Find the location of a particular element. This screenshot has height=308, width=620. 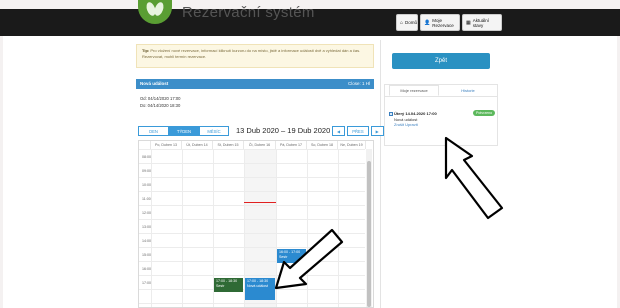

tip-label: Tip: is located at coordinates (146, 50).